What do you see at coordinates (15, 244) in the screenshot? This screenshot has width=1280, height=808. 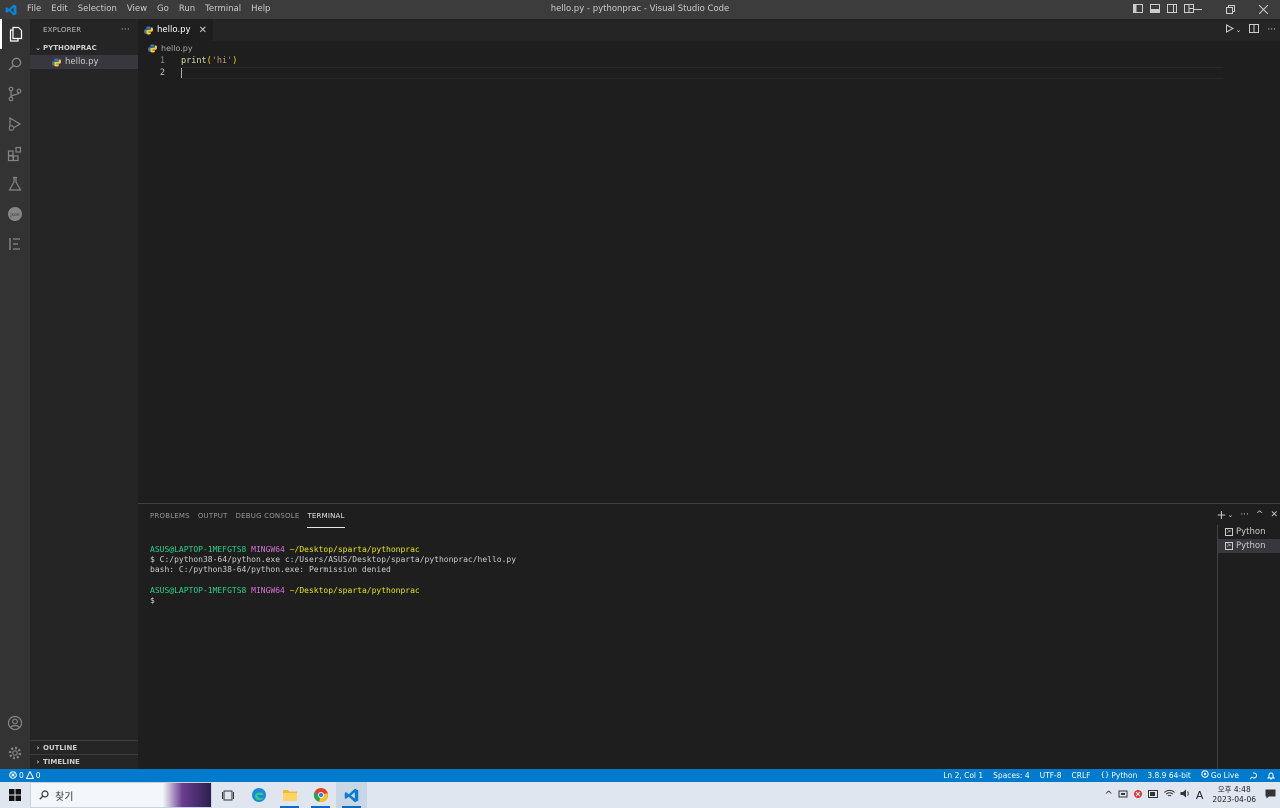 I see `outline-view-icon` at bounding box center [15, 244].